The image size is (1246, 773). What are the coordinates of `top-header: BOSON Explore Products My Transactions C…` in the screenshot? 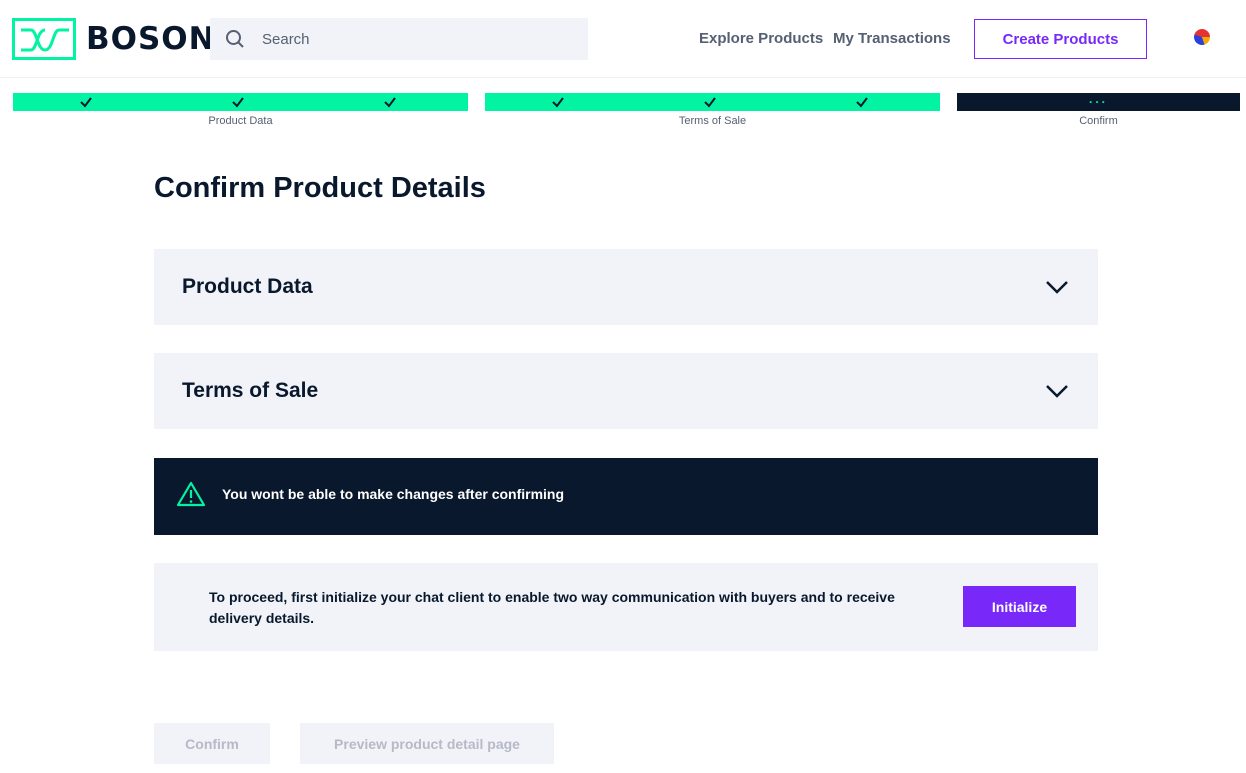 It's located at (623, 39).